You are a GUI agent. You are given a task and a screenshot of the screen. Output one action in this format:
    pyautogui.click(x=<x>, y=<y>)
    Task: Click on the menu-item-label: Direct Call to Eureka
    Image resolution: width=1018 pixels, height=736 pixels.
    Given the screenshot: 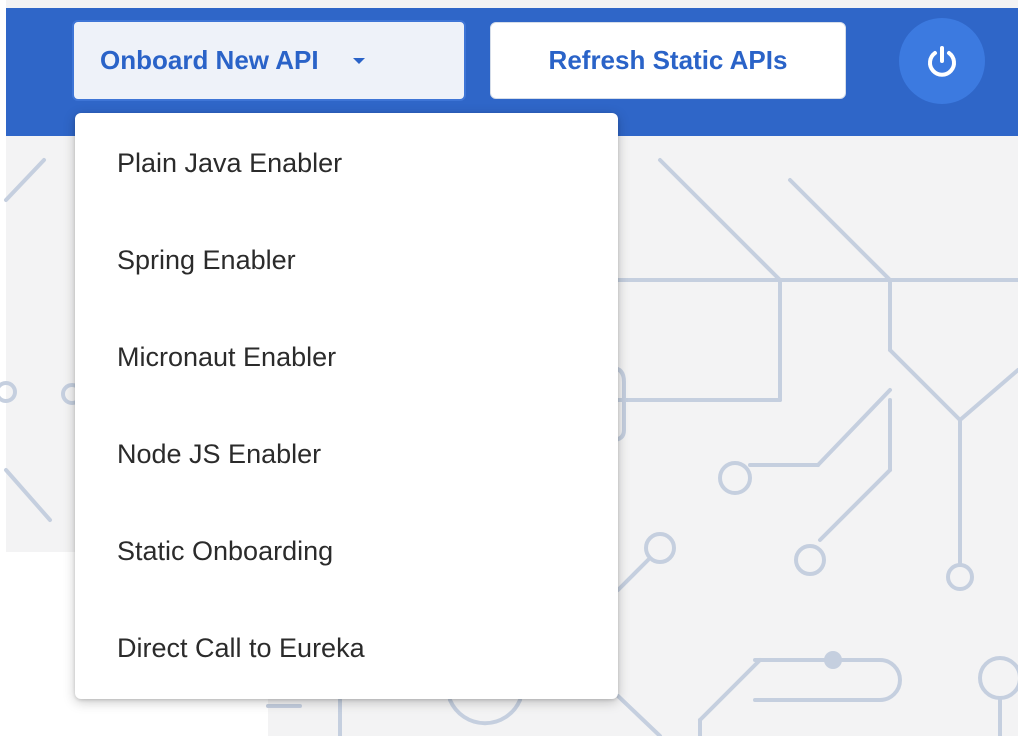 What is the action you would take?
    pyautogui.click(x=241, y=648)
    